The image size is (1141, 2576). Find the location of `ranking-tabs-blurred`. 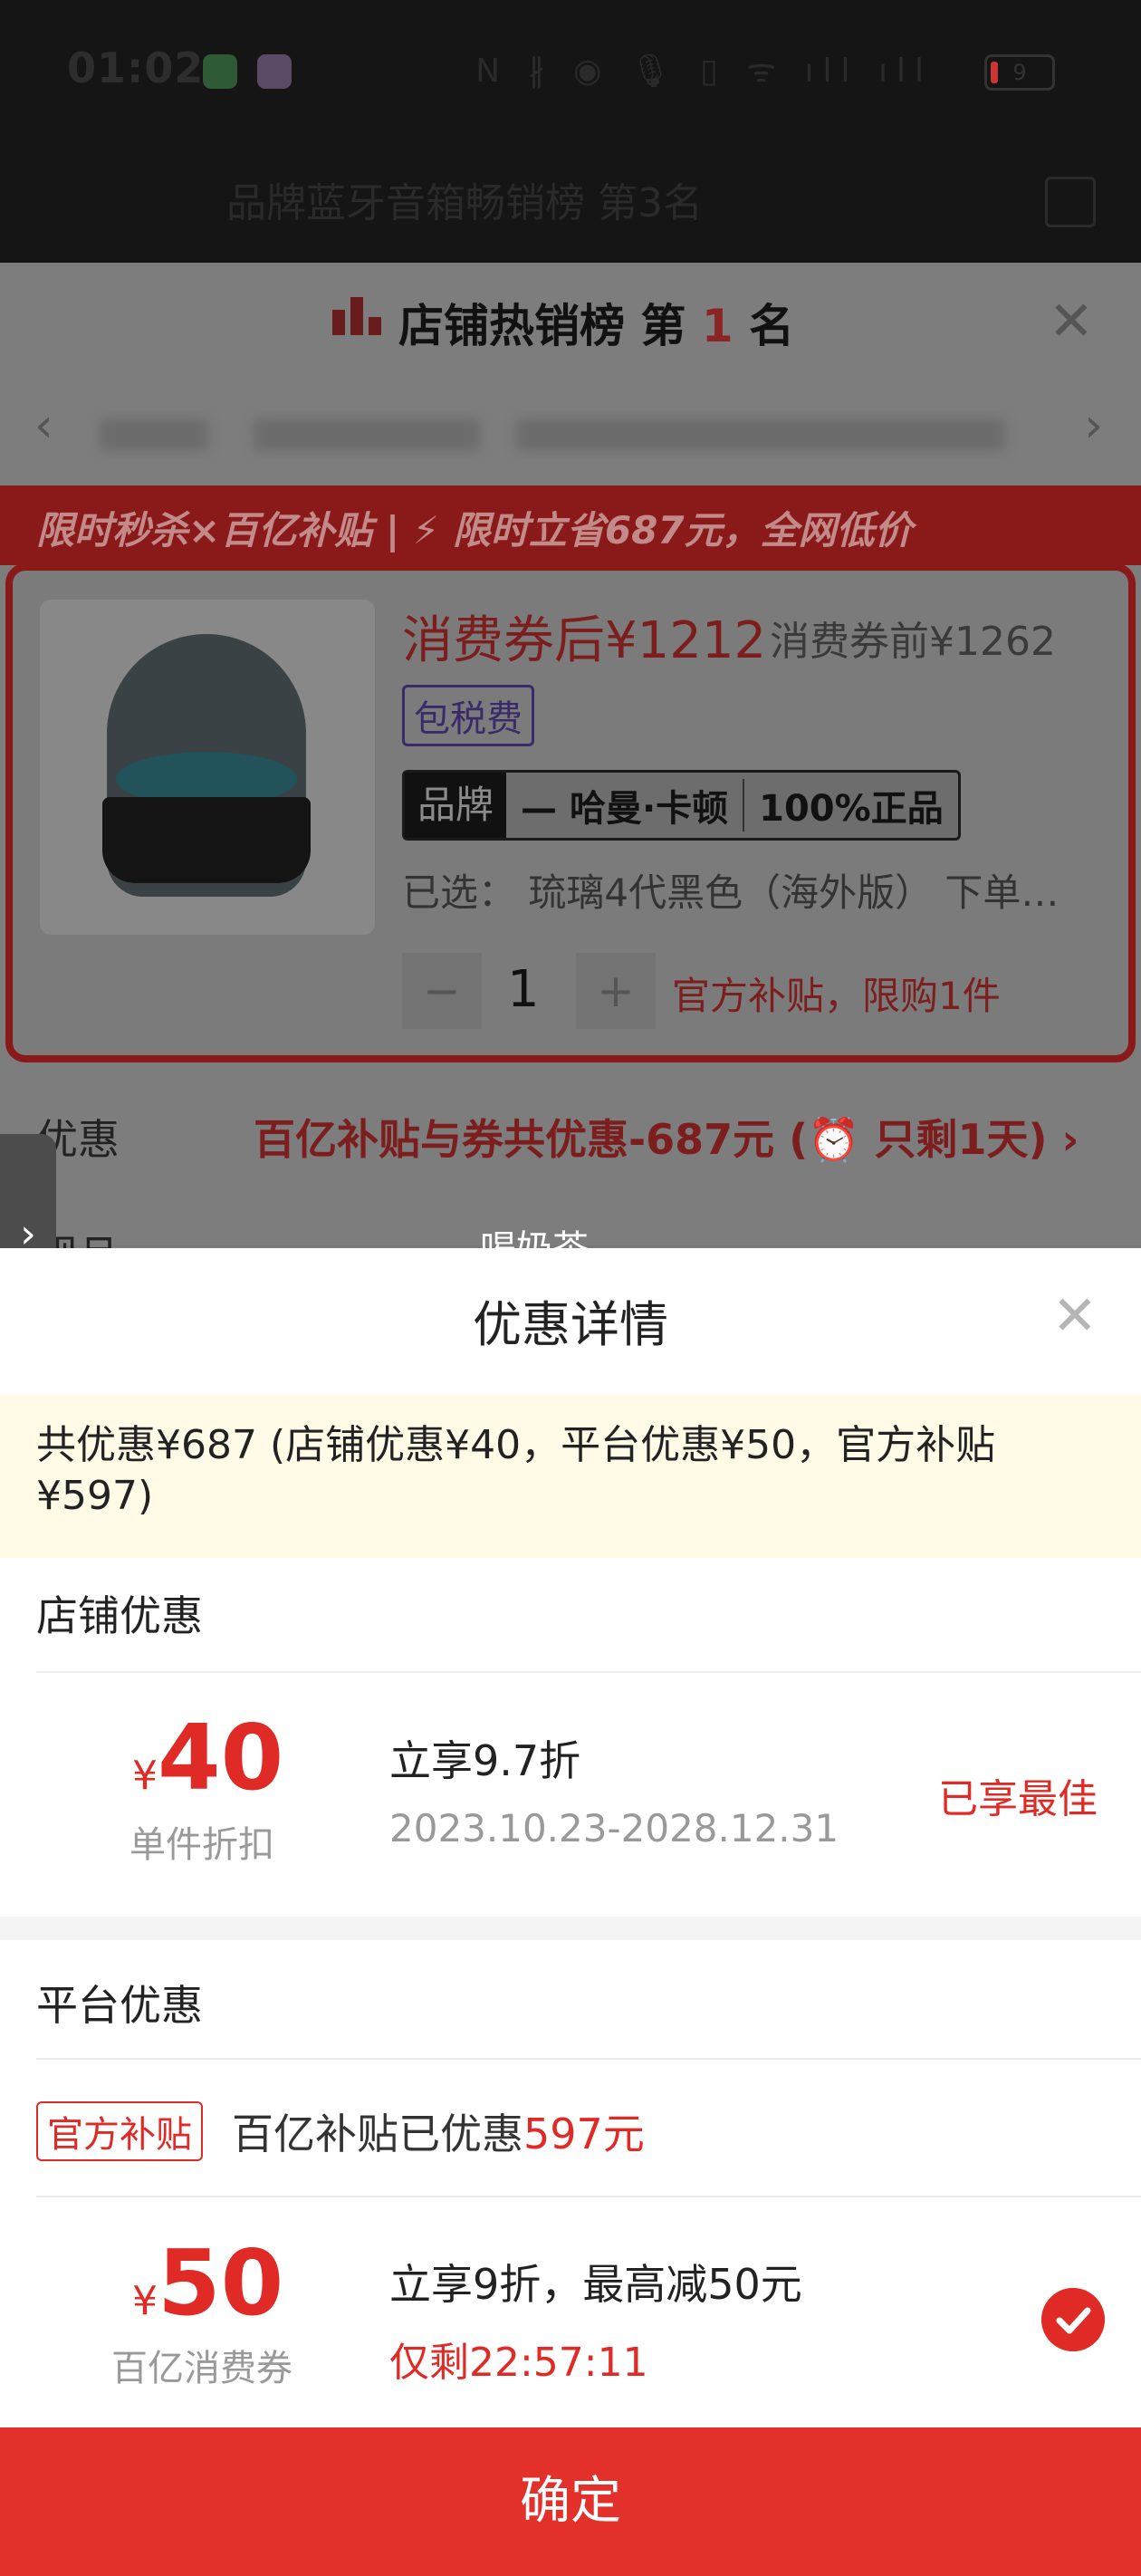

ranking-tabs-blurred is located at coordinates (570, 433).